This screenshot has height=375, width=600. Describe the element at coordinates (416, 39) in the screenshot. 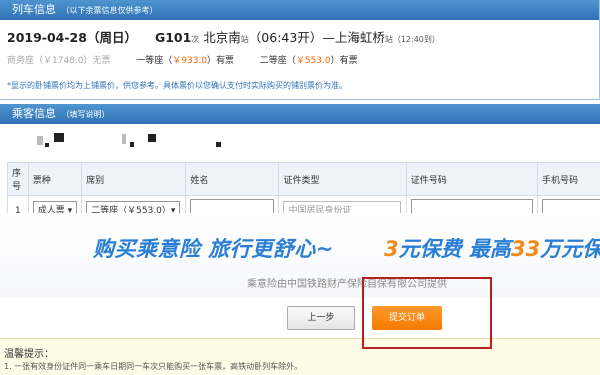

I see `arrive-time: （12:40到）` at that location.